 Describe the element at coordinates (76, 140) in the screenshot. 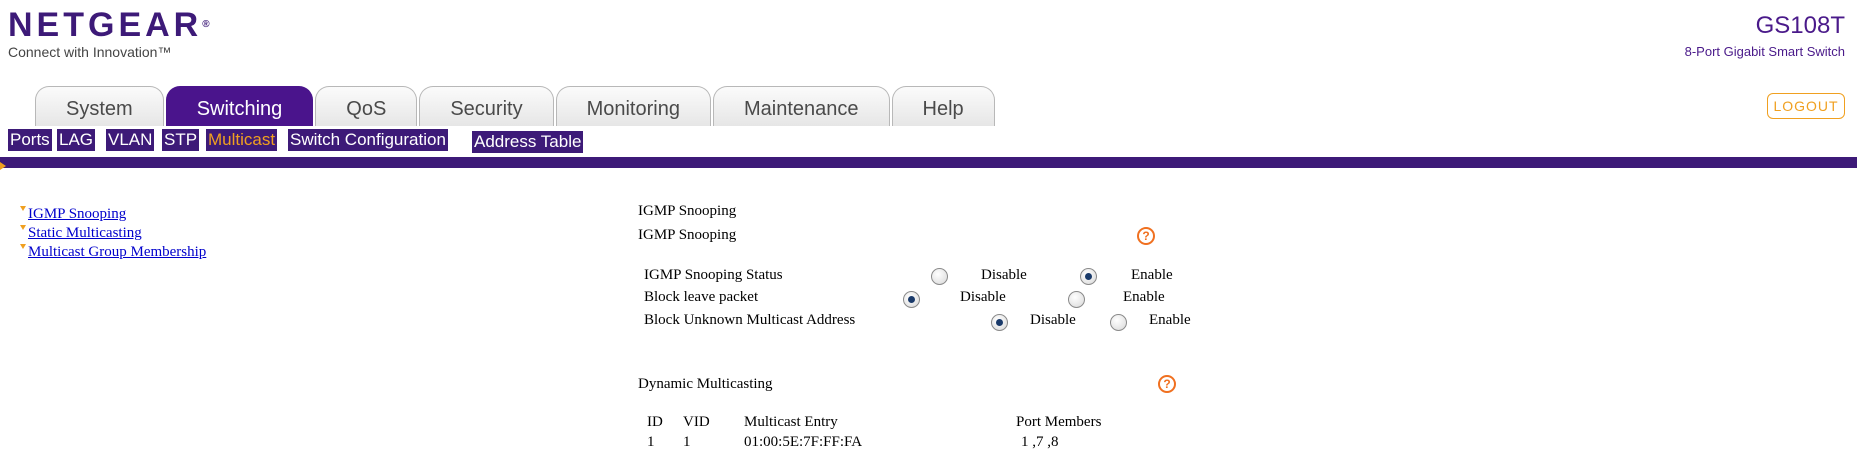

I see `subnav-lag: LAG` at that location.